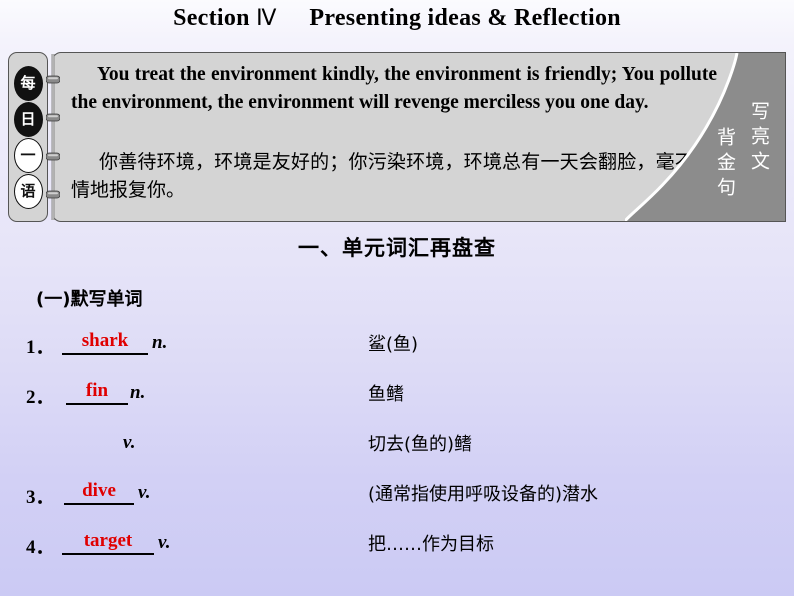 The image size is (794, 596). What do you see at coordinates (40, 547) in the screenshot?
I see `vocab-number: 4．` at bounding box center [40, 547].